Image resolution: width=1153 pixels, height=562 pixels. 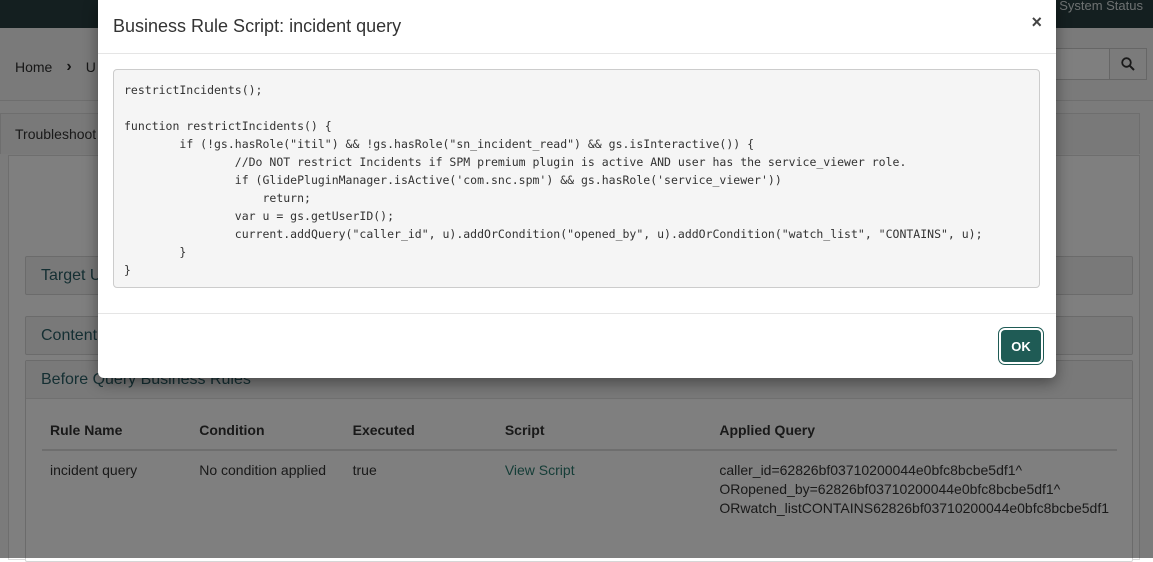 What do you see at coordinates (257, 26) in the screenshot?
I see `dialog-title: Business Rule Script: incident query` at bounding box center [257, 26].